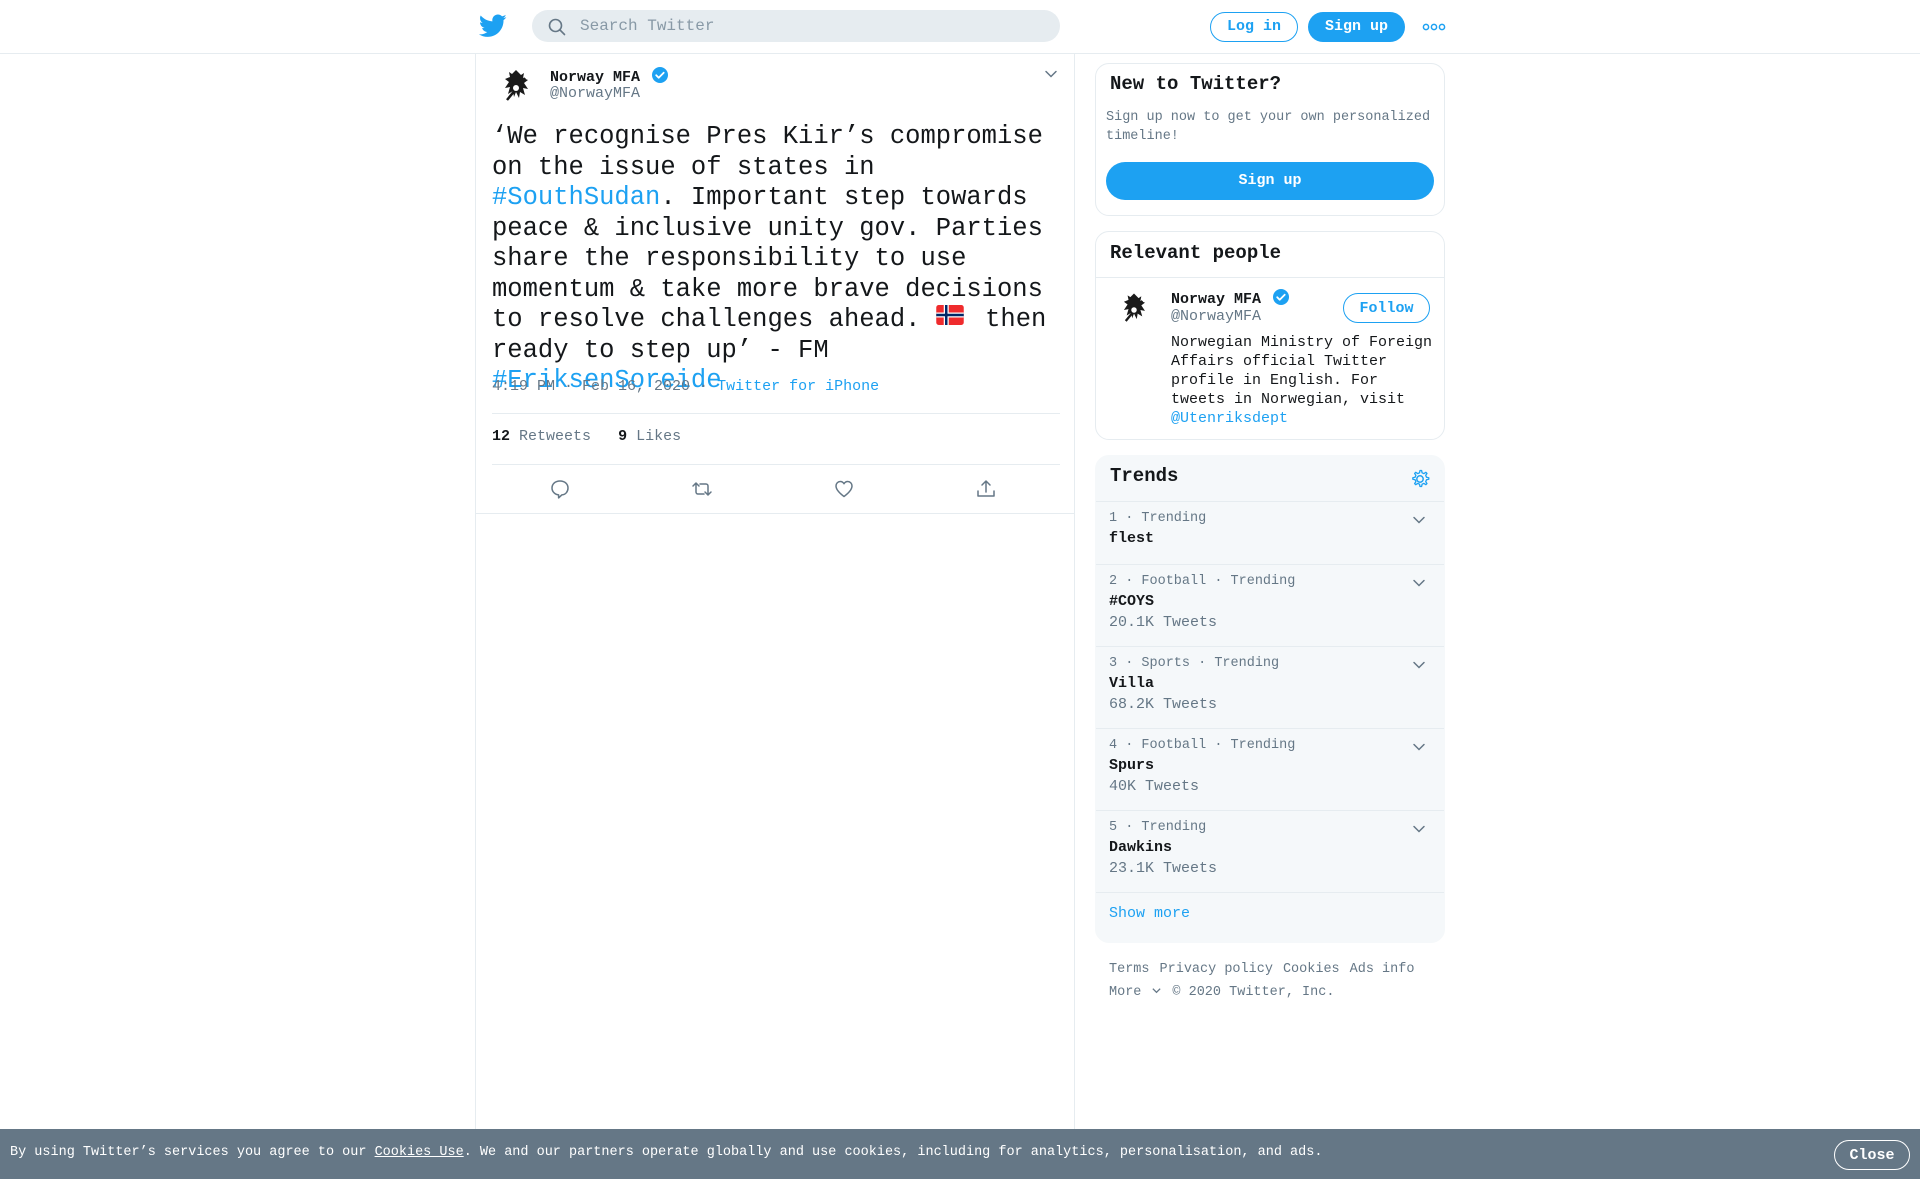  Describe the element at coordinates (1270, 851) in the screenshot. I see `trend-item: 5 · Trending Dawkins 23.1K Tweets` at that location.